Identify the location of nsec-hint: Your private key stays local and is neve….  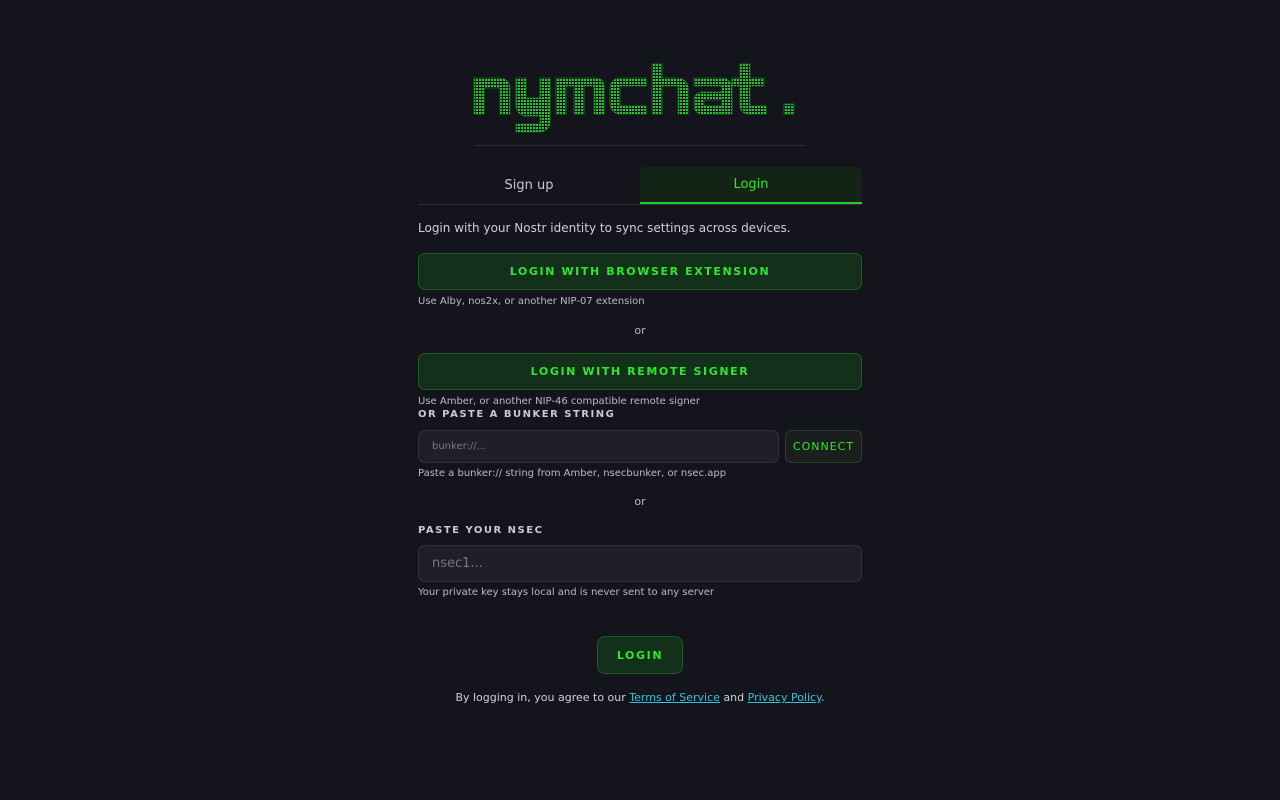
(566, 592).